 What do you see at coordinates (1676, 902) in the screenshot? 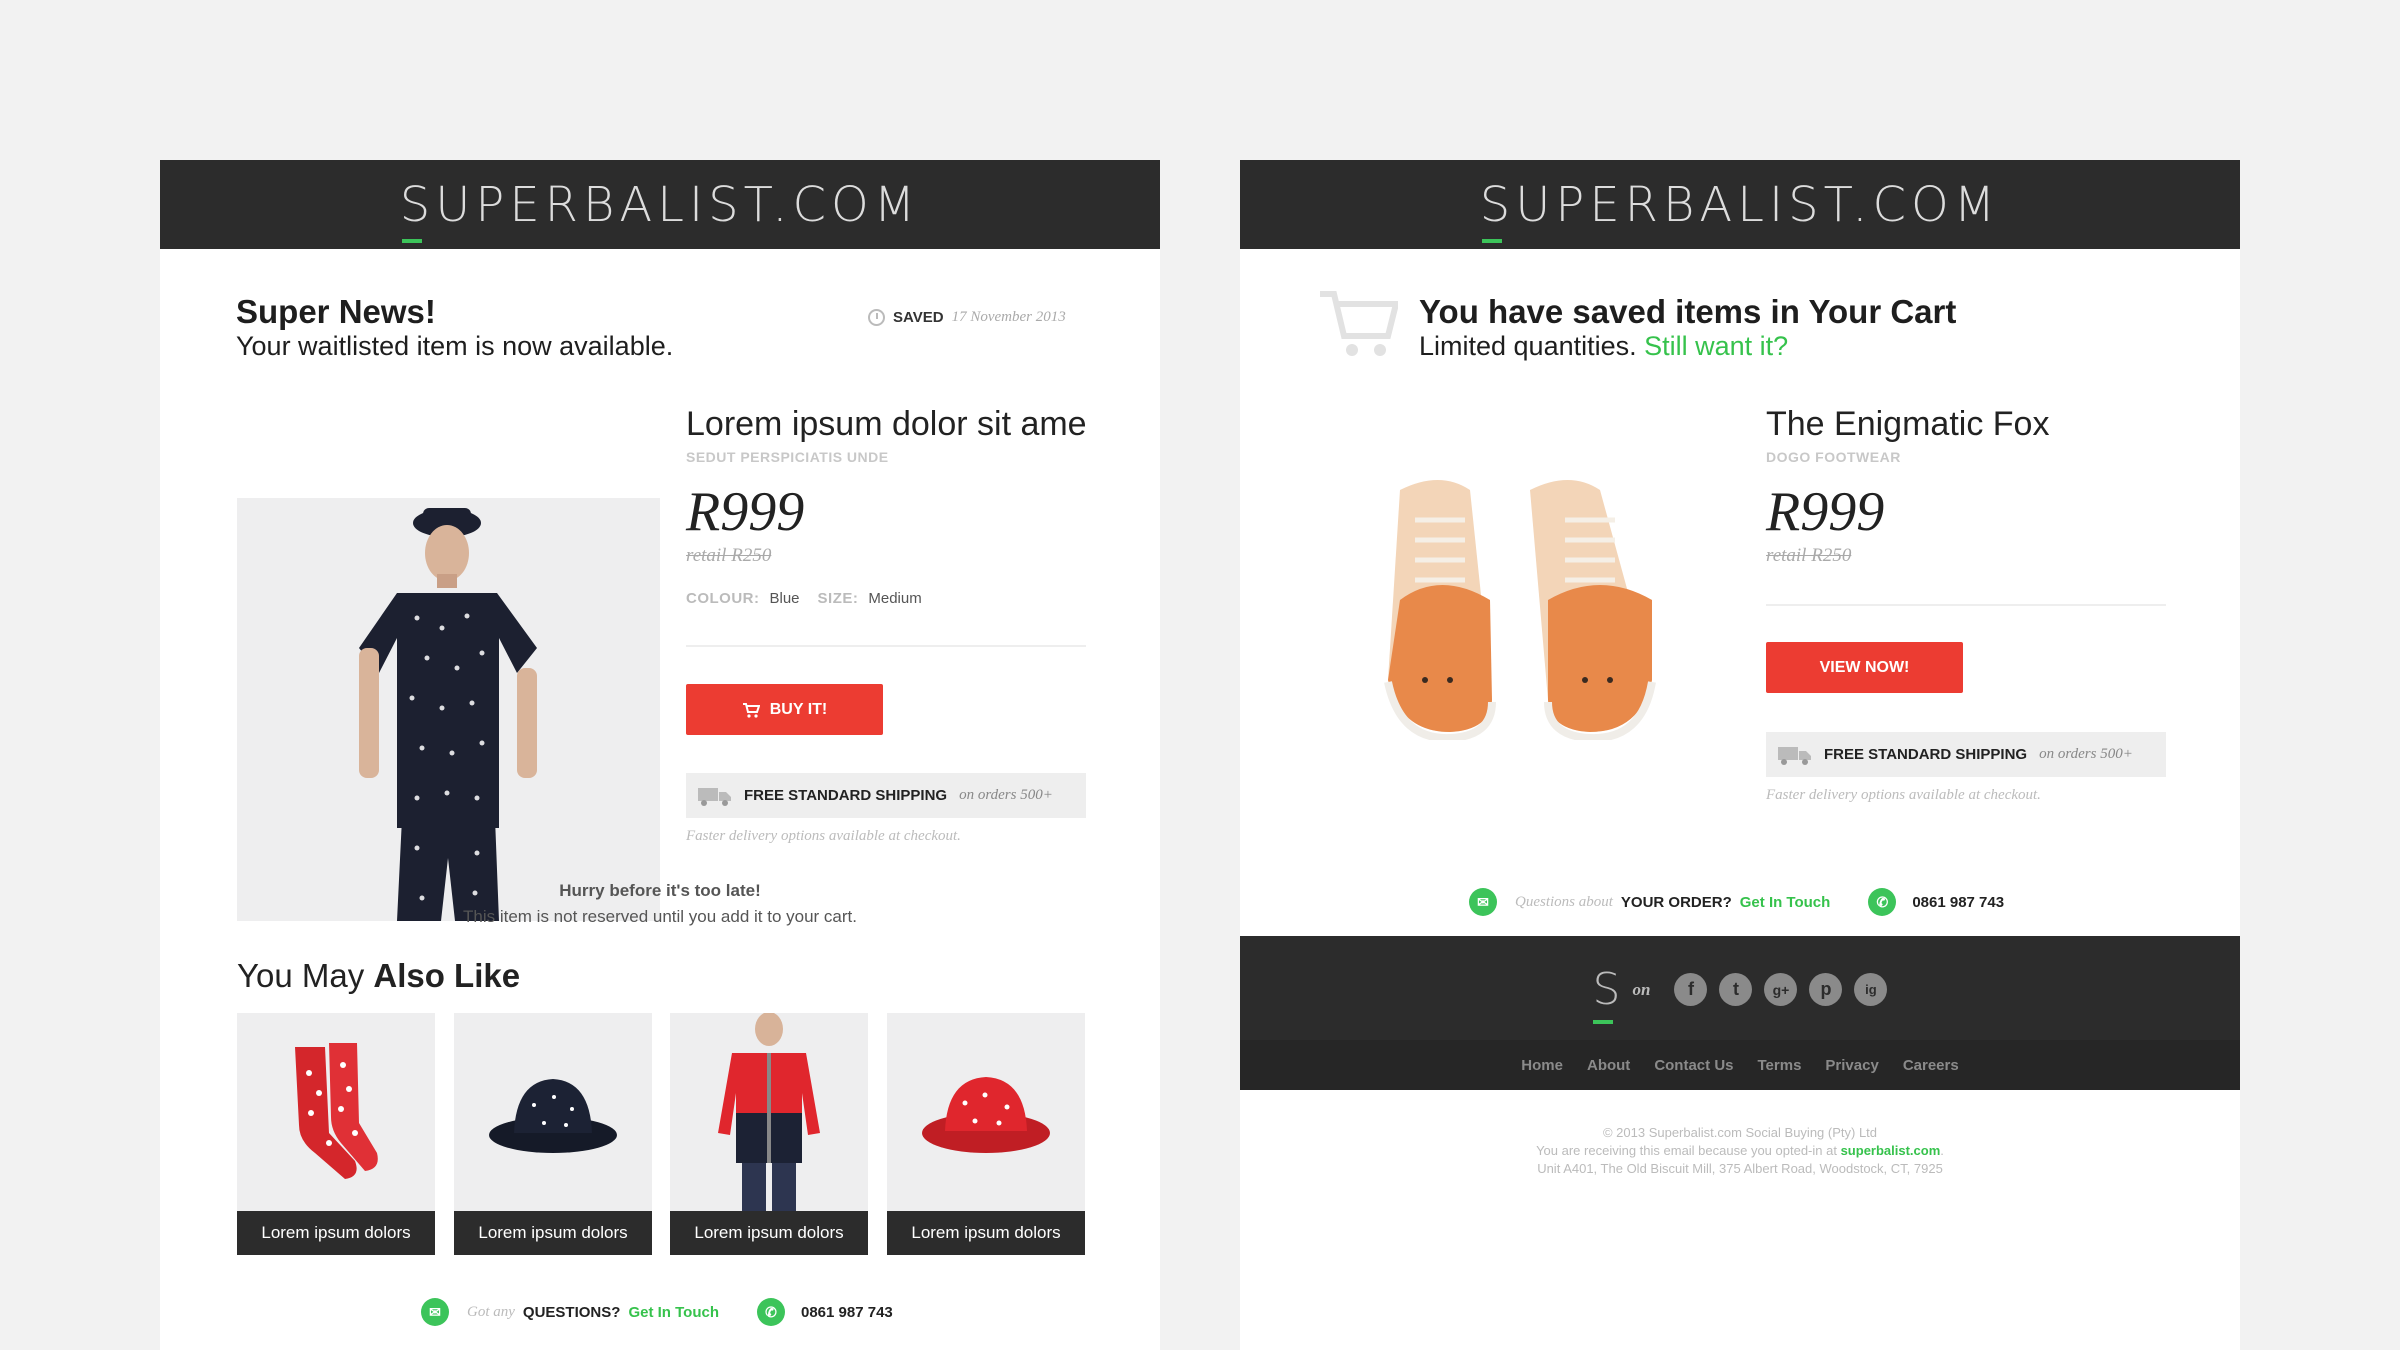
I see `contact-label: YOUR ORDER?` at bounding box center [1676, 902].